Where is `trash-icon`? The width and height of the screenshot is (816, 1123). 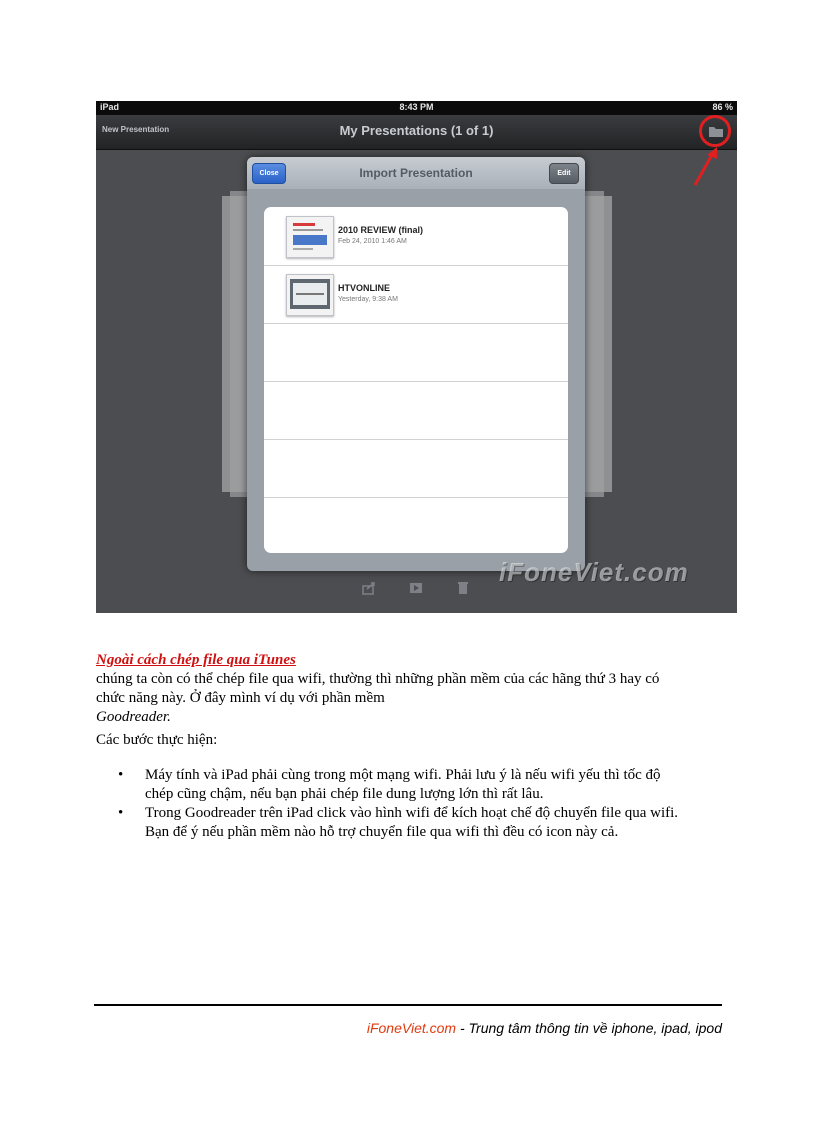 trash-icon is located at coordinates (463, 588).